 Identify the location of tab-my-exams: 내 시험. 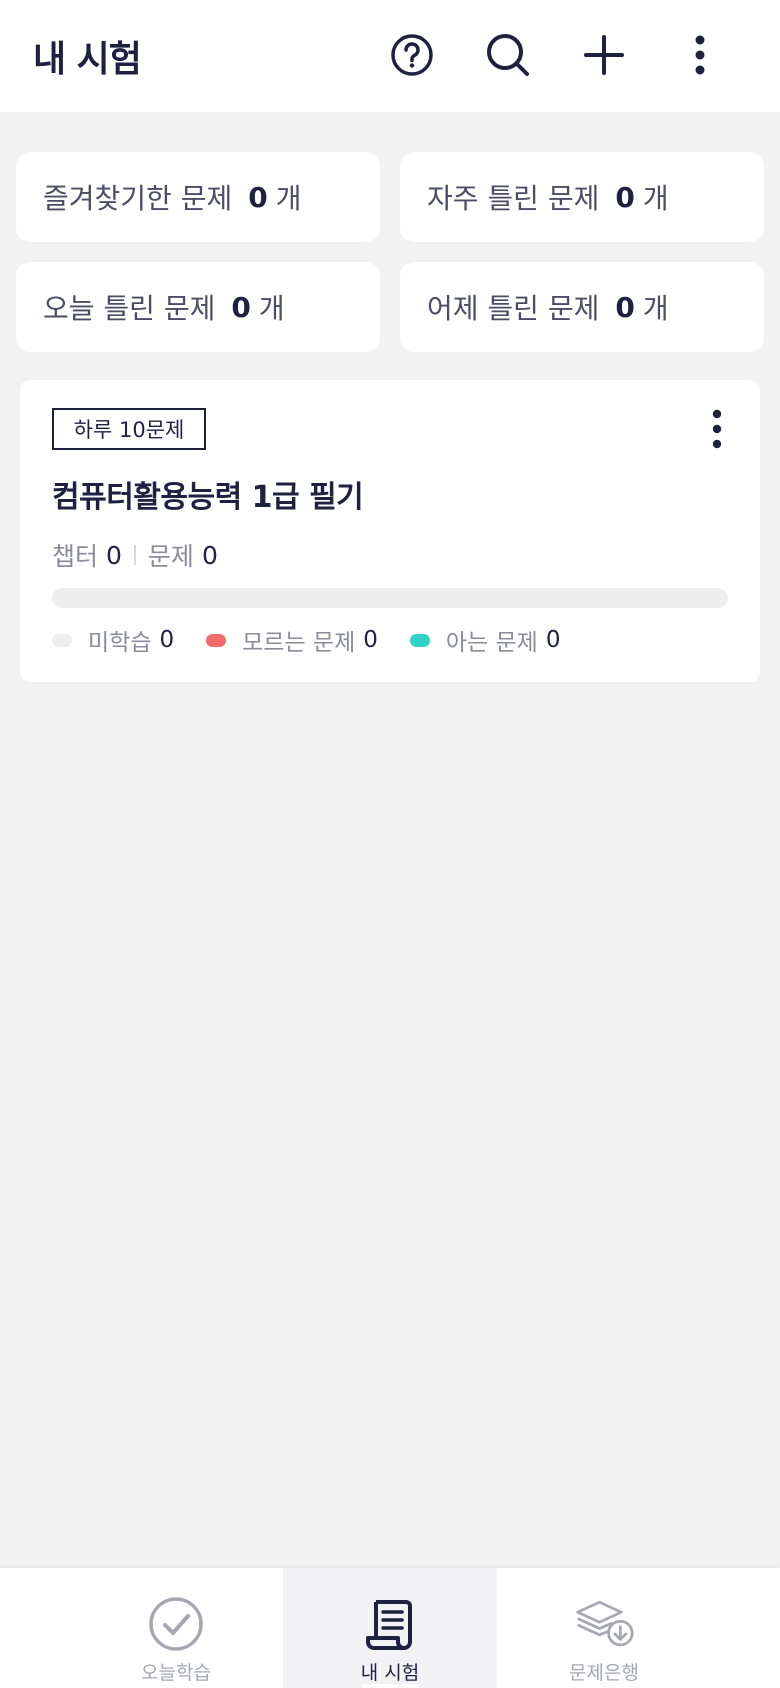
(390, 1628).